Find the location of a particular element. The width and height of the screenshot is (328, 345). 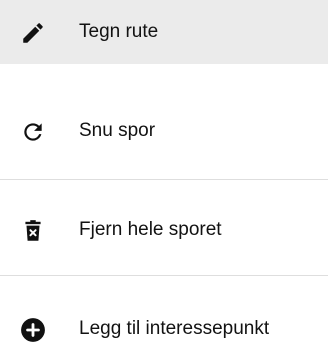

plus-circle-icon is located at coordinates (33, 330).